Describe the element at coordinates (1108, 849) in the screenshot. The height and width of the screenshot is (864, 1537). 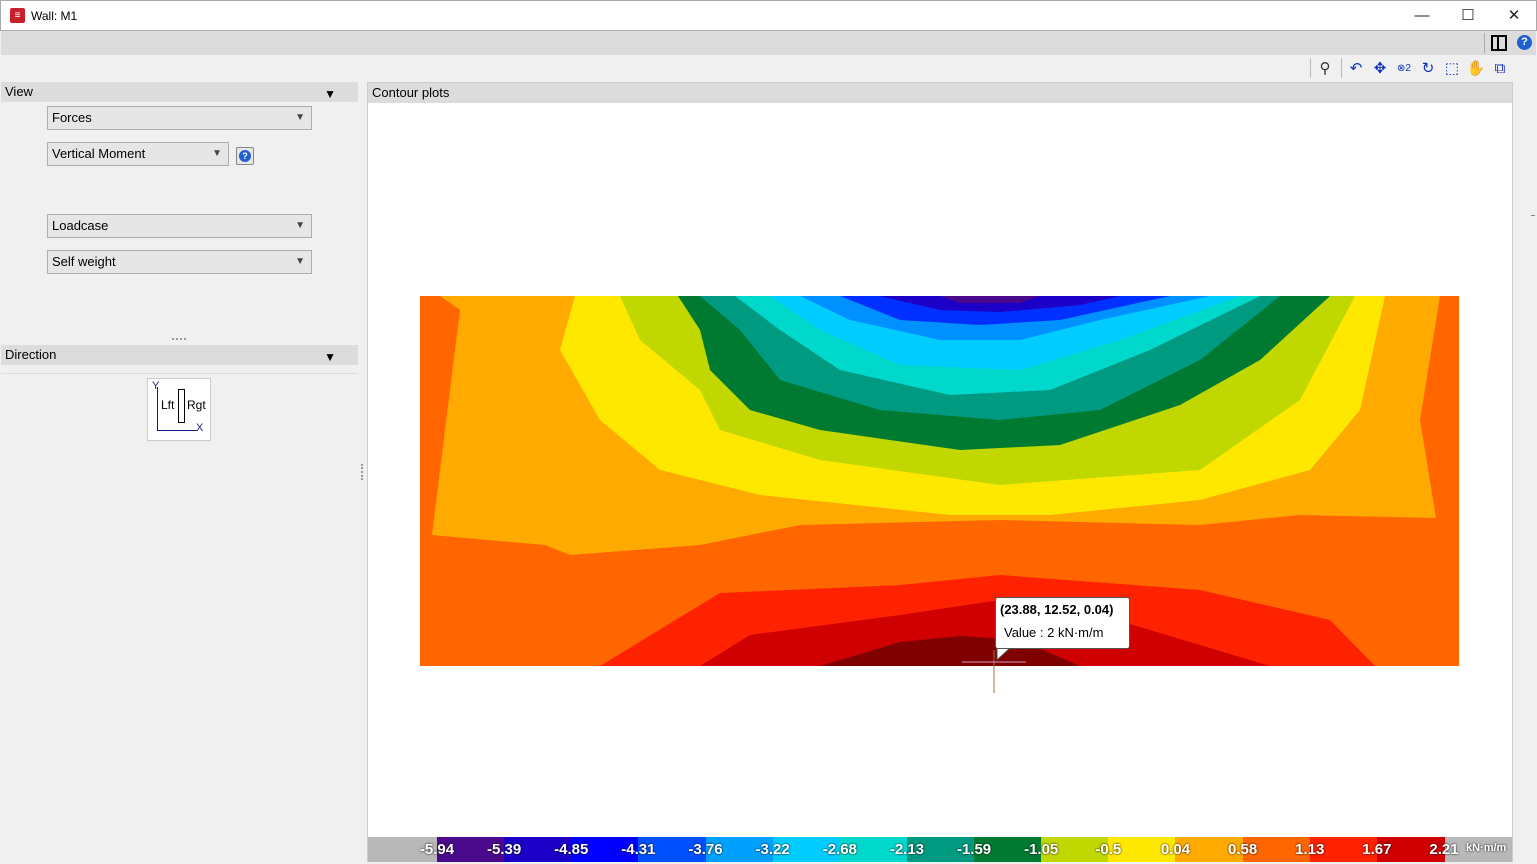
I see `legend-label: -0.5` at that location.